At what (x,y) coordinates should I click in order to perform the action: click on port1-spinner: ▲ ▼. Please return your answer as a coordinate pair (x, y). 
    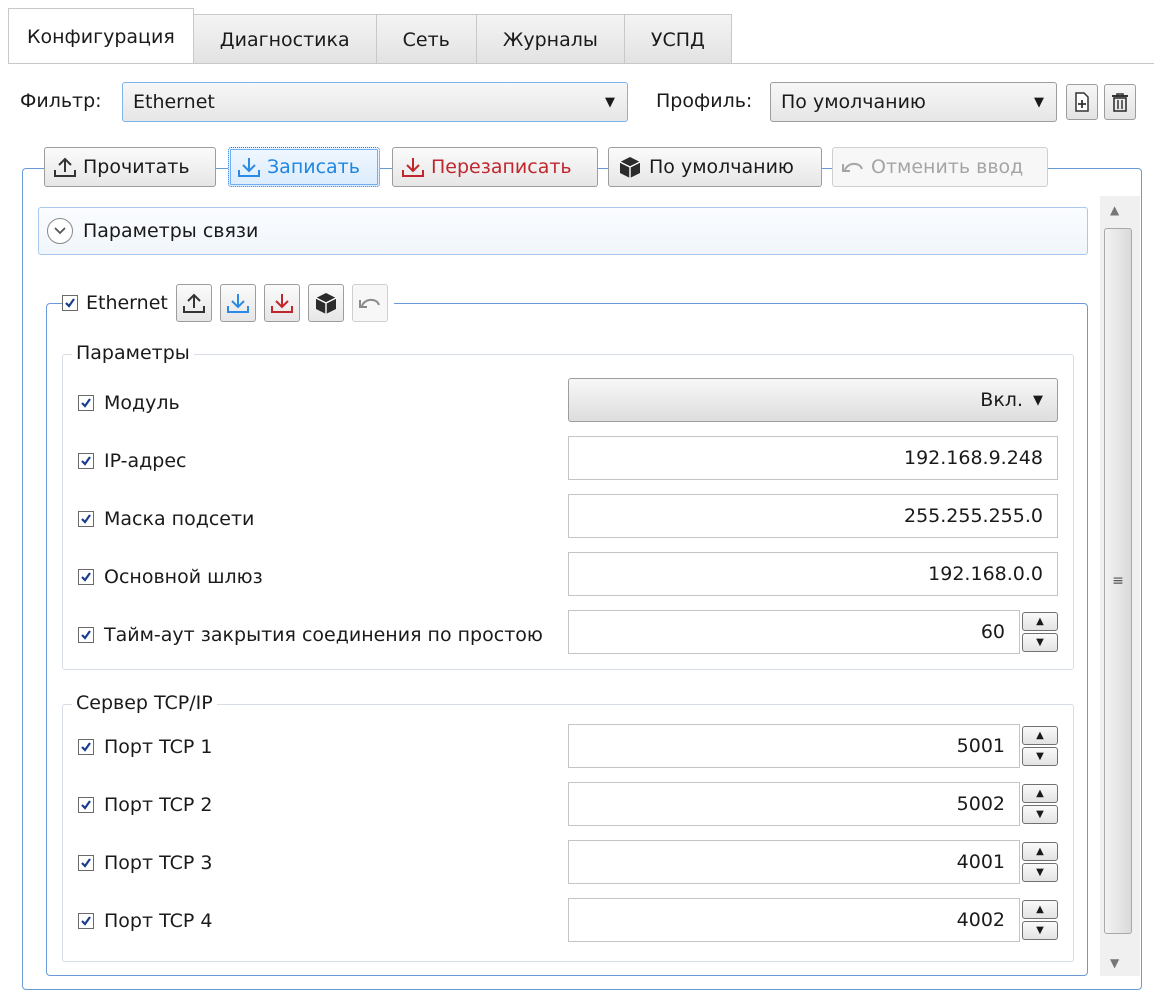
    Looking at the image, I should click on (1040, 746).